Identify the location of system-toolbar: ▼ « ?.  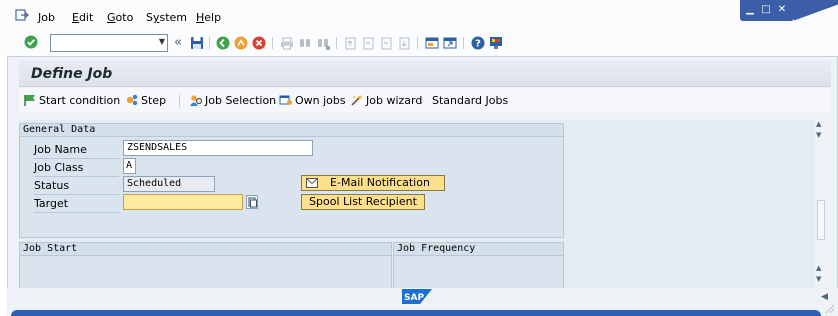
(419, 43).